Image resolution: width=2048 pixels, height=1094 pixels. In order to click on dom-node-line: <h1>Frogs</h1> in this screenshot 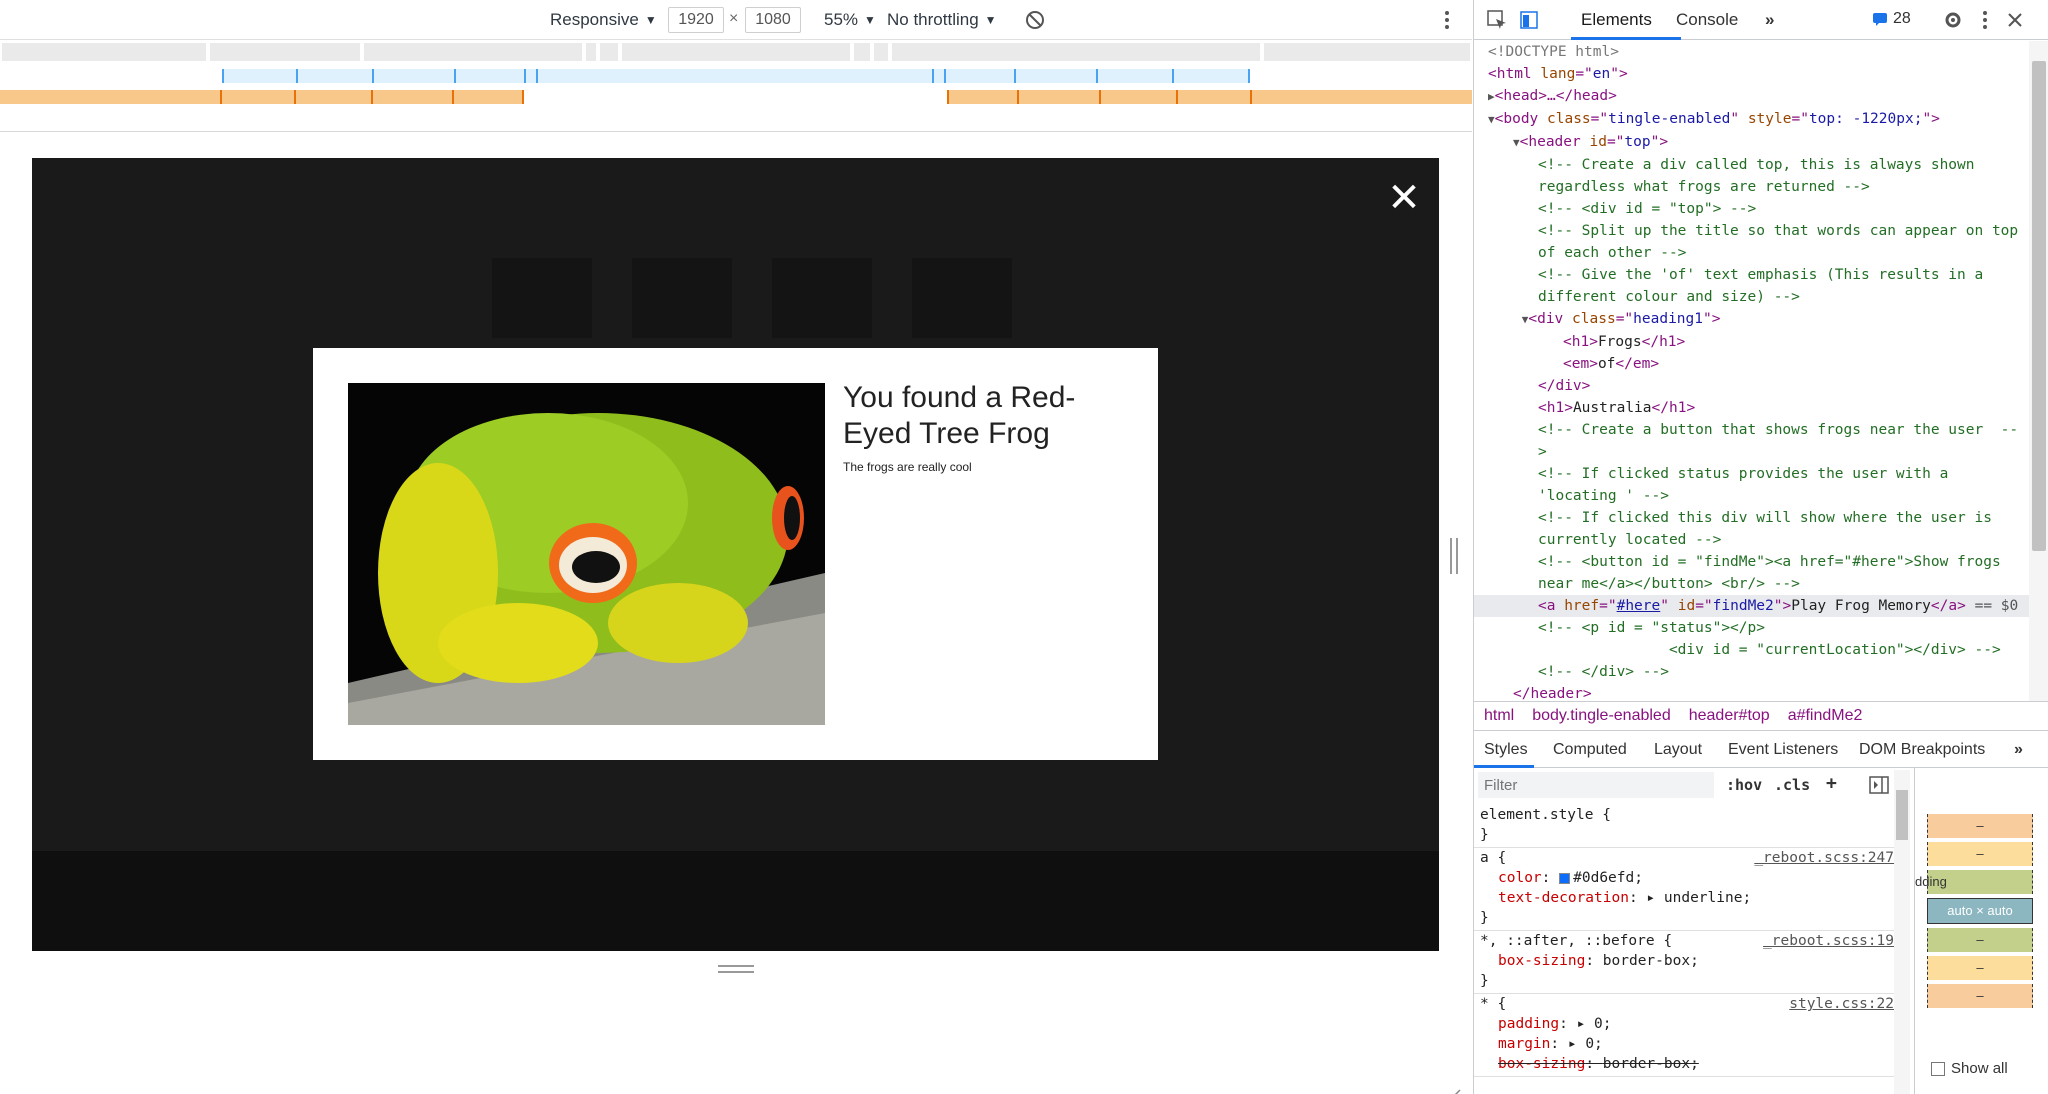, I will do `click(1753, 342)`.